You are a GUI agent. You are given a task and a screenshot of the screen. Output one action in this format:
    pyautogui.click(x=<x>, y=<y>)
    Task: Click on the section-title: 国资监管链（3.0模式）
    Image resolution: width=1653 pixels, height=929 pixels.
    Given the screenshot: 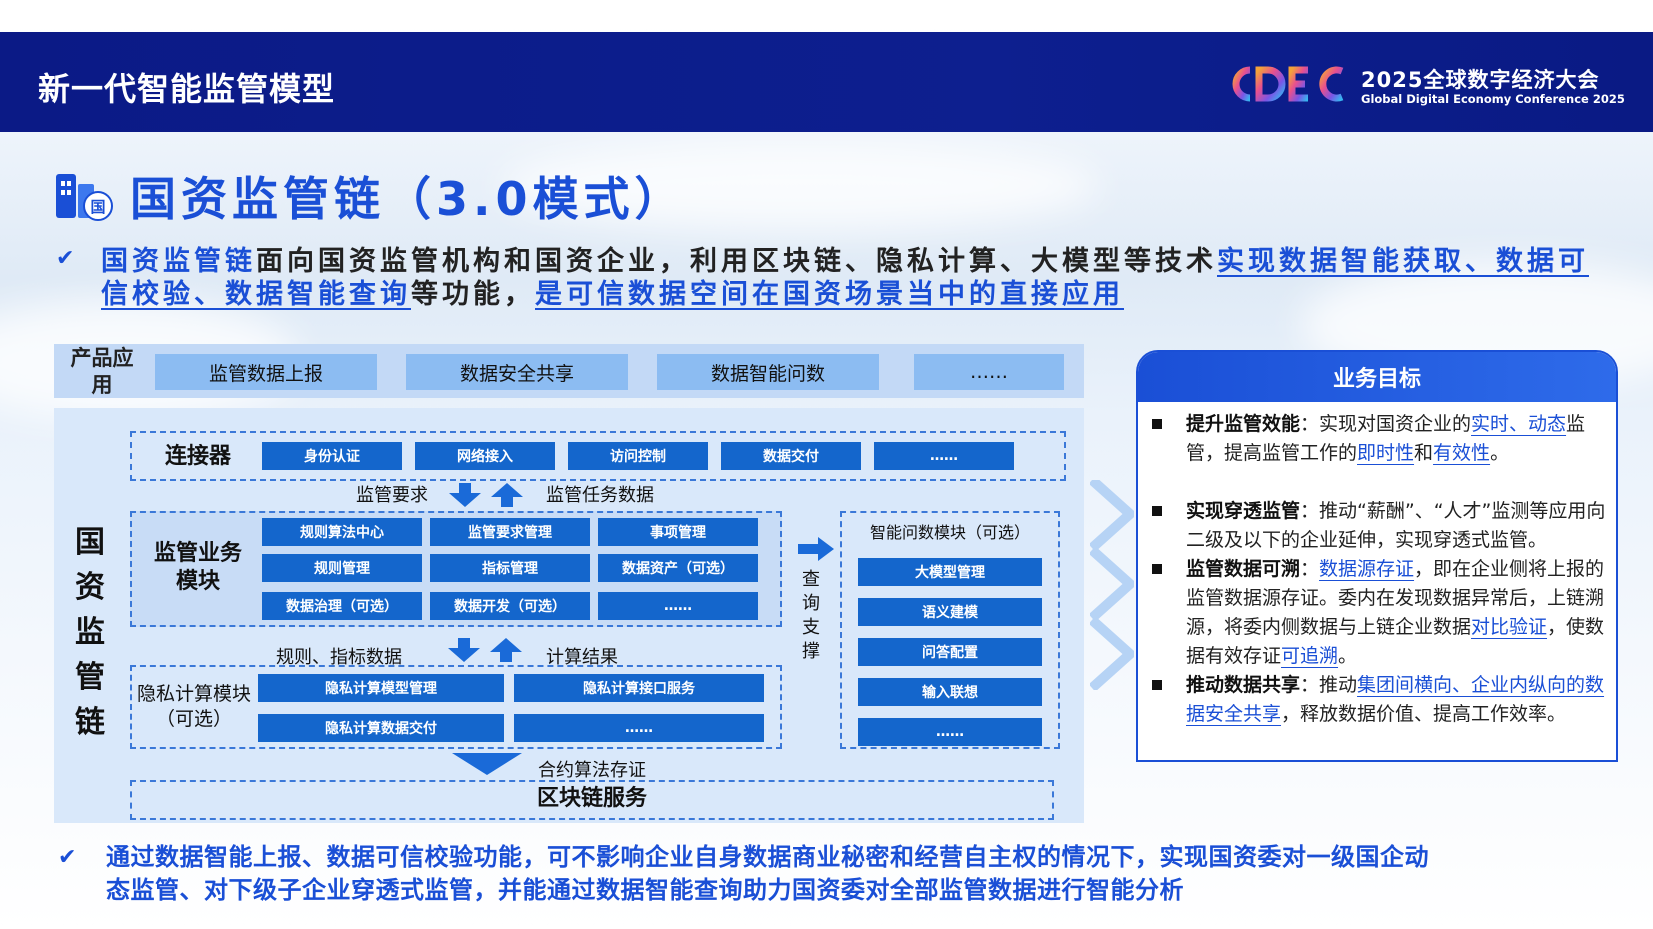 What is the action you would take?
    pyautogui.click(x=408, y=199)
    